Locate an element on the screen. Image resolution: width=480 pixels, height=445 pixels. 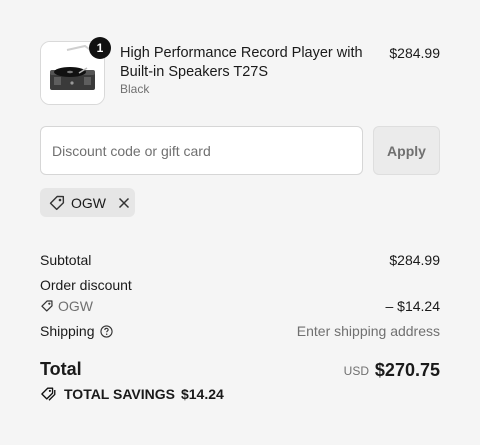
order-discount-label: Order discount is located at coordinates (86, 285).